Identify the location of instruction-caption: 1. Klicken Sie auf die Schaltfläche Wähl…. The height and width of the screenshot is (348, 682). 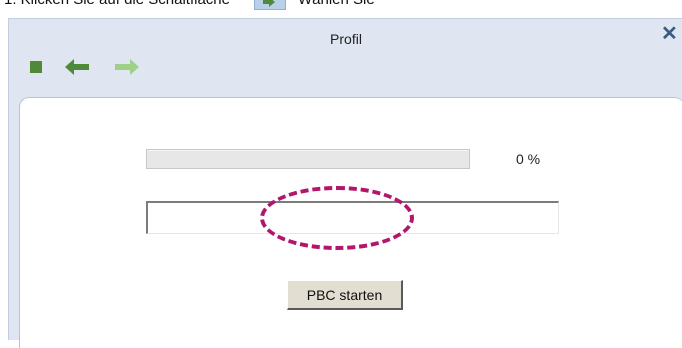
(341, 10).